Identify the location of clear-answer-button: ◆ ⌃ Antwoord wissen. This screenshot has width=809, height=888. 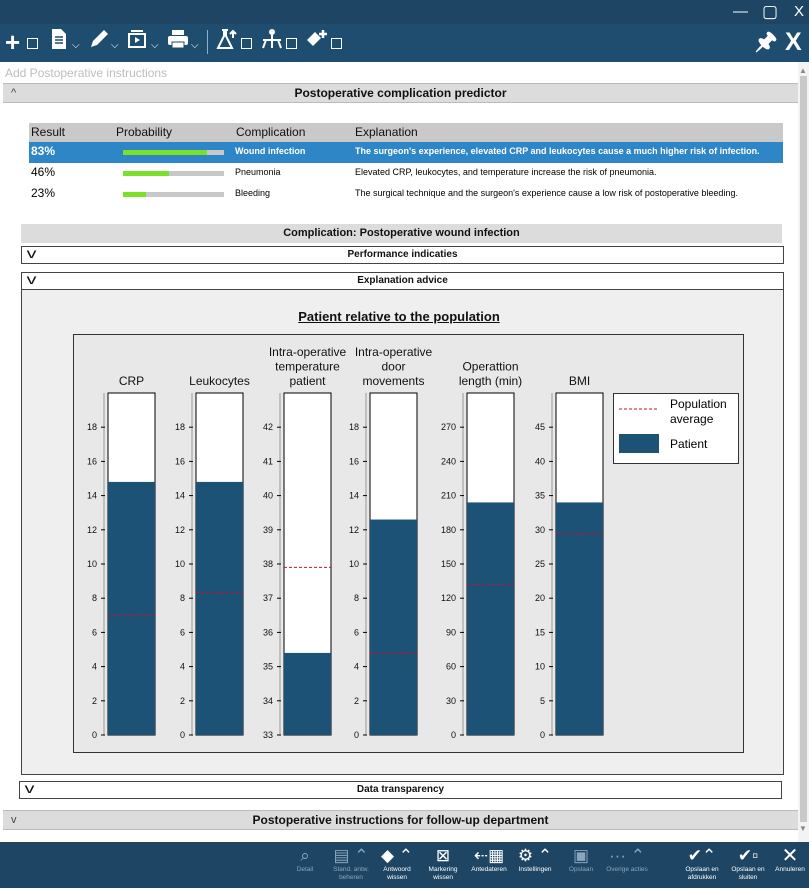
(397, 864).